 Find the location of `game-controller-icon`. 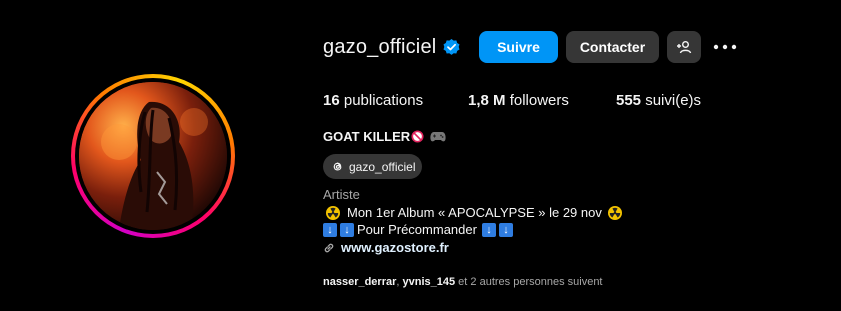

game-controller-icon is located at coordinates (438, 137).